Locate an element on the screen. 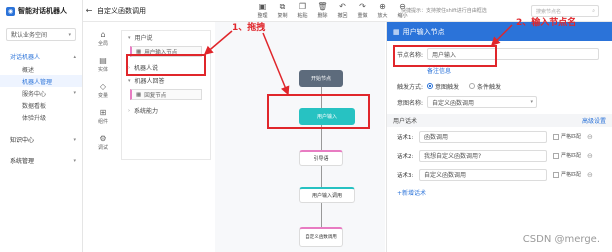  nav-group-system: 系统管理 ▾ is located at coordinates (41, 160).